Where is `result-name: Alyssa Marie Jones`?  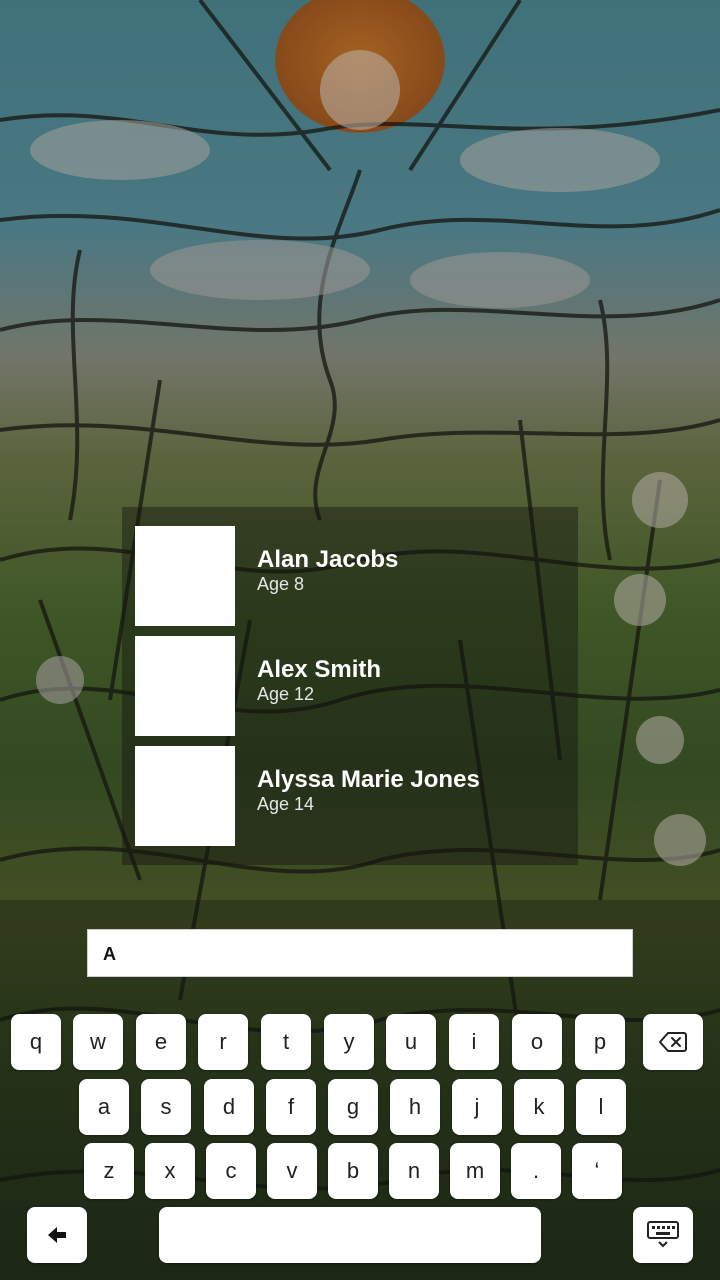
result-name: Alyssa Marie Jones is located at coordinates (368, 779).